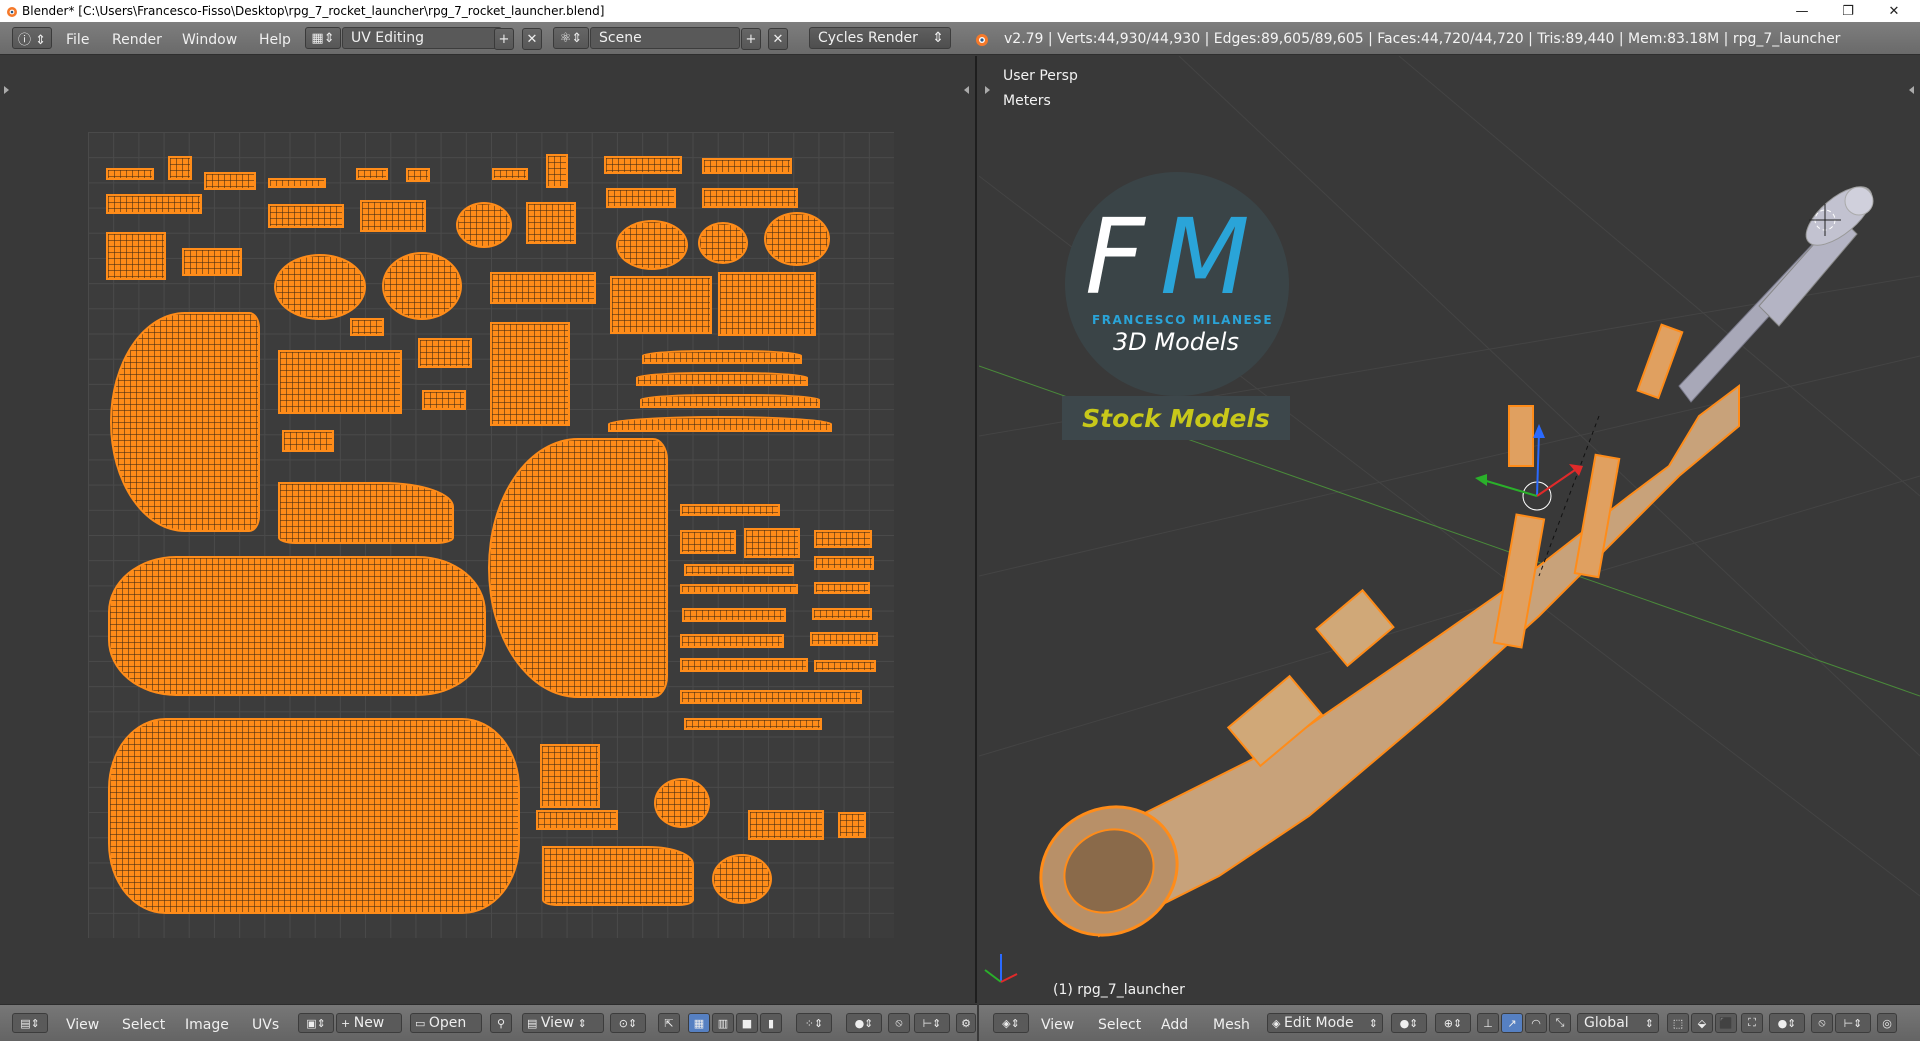 Image resolution: width=1920 pixels, height=1041 pixels. I want to click on uv-menu-uvs: UVs, so click(265, 1025).